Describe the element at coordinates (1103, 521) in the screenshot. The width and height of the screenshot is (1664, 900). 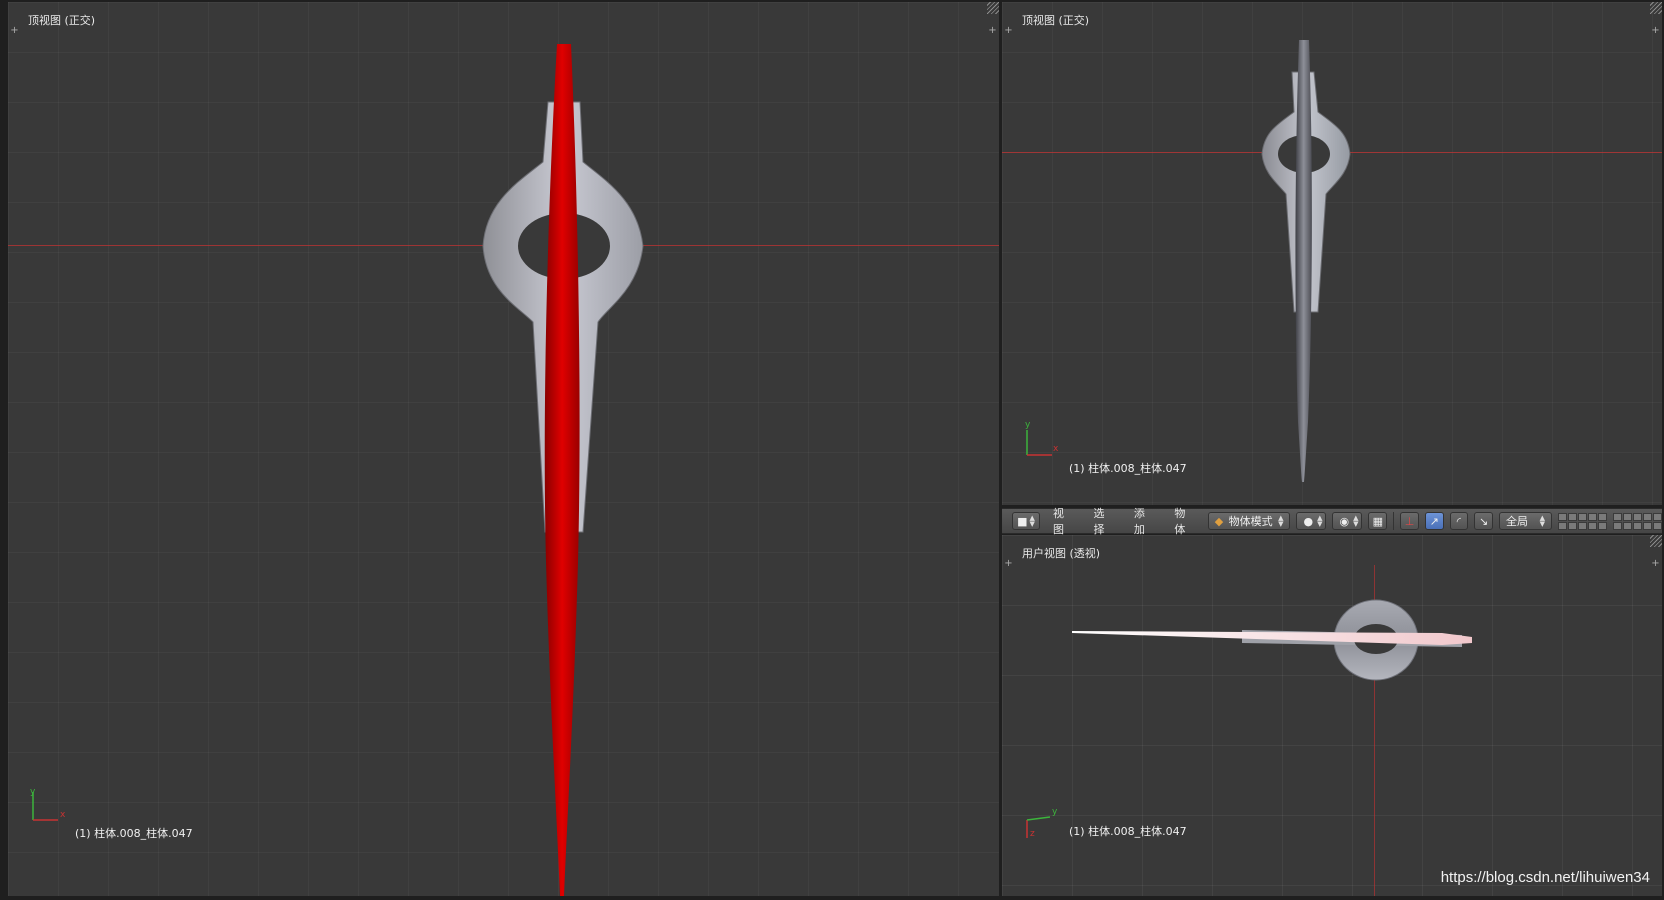
I see `menu-select: 选择` at that location.